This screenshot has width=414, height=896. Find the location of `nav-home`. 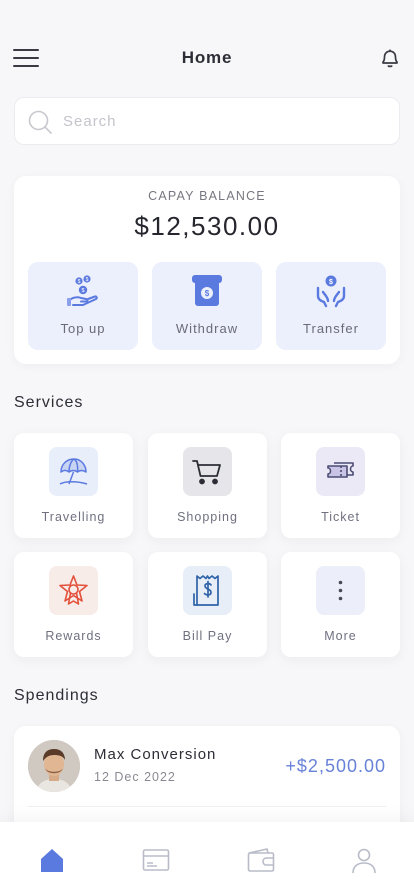

nav-home is located at coordinates (52, 860).